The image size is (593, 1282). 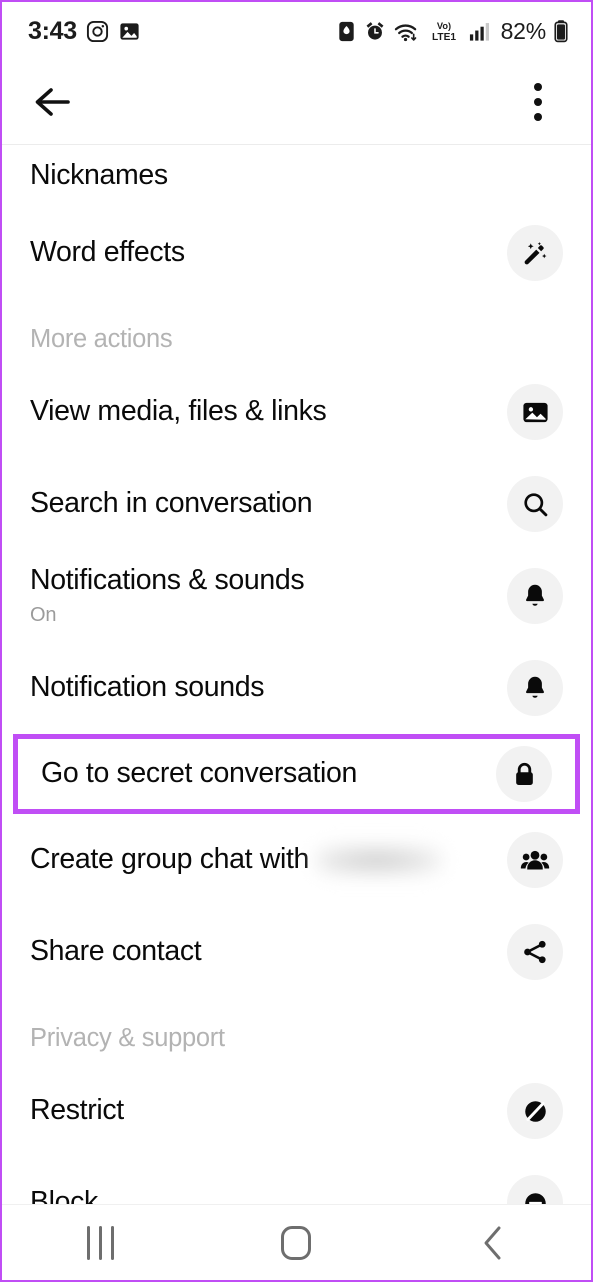 What do you see at coordinates (479, 31) in the screenshot?
I see `signal-icon` at bounding box center [479, 31].